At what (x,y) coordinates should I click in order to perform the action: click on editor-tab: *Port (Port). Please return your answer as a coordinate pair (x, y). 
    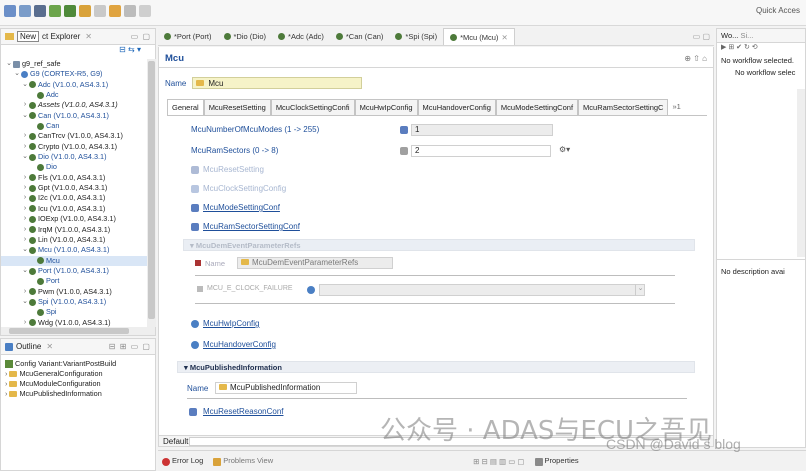
    Looking at the image, I should click on (188, 36).